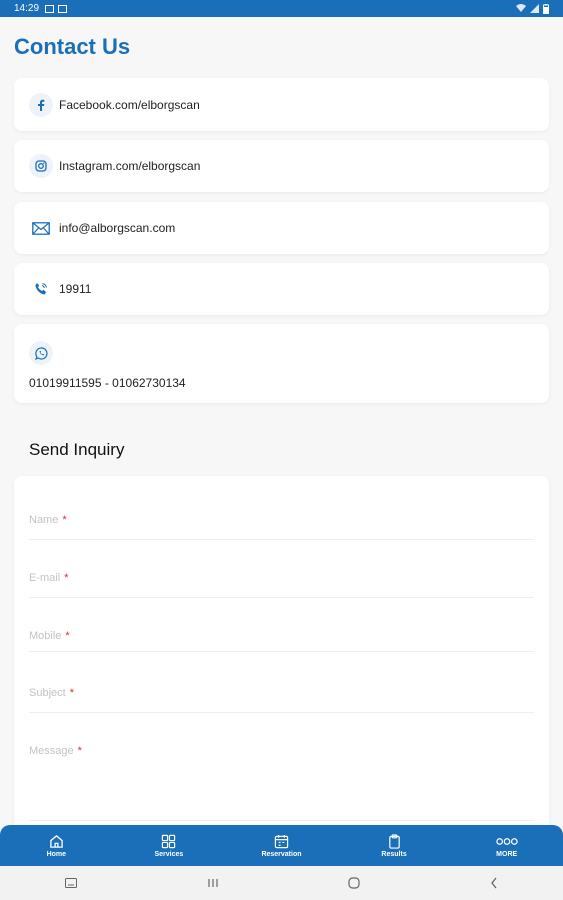 The image size is (563, 900). I want to click on image-notification-icon, so click(50, 8).